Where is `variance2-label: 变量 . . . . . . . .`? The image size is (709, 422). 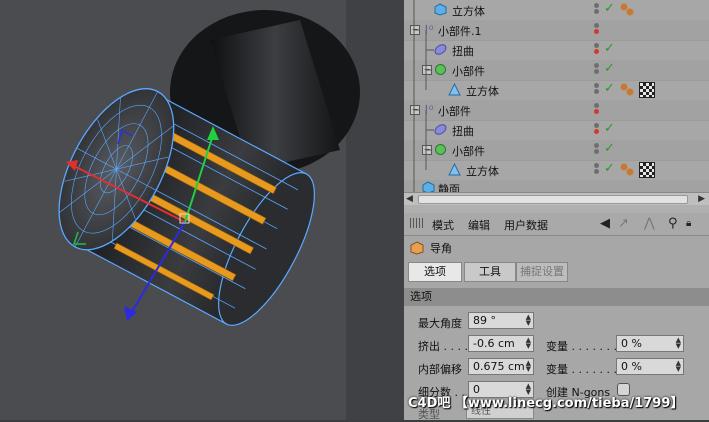 variance2-label: 变量 . . . . . . . . is located at coordinates (585, 369).